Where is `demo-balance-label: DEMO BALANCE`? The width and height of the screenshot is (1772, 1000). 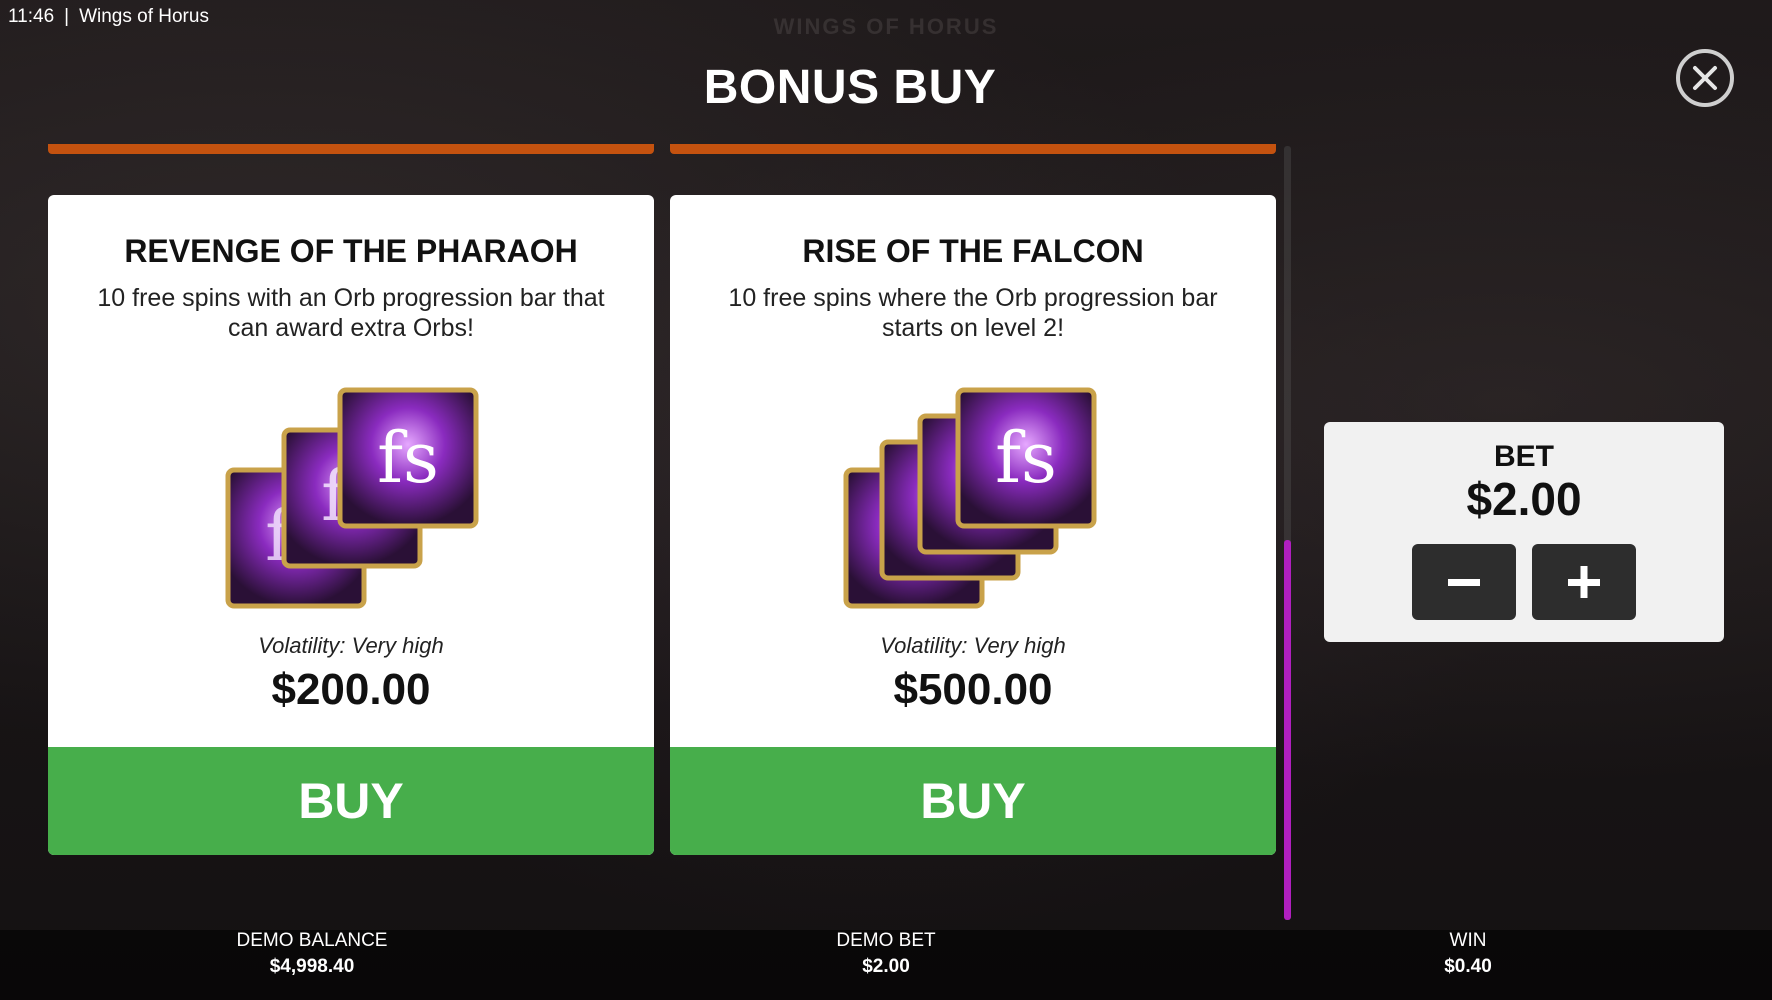 demo-balance-label: DEMO BALANCE is located at coordinates (312, 940).